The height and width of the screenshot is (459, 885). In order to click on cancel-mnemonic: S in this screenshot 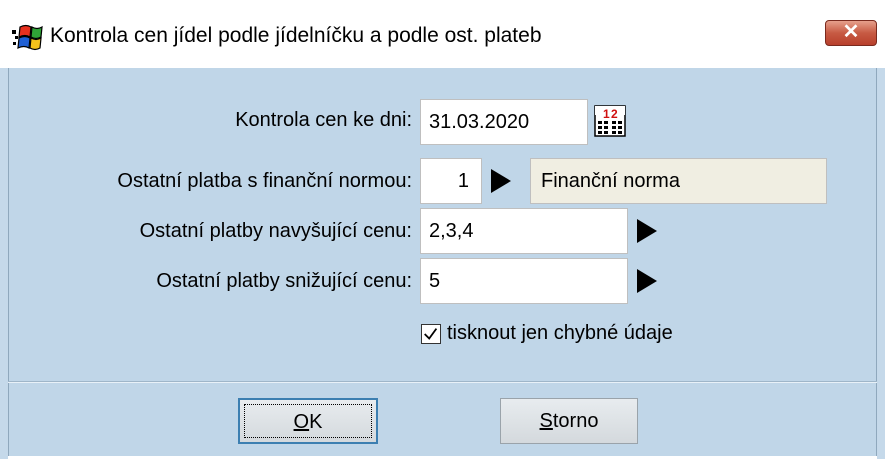, I will do `click(546, 421)`.